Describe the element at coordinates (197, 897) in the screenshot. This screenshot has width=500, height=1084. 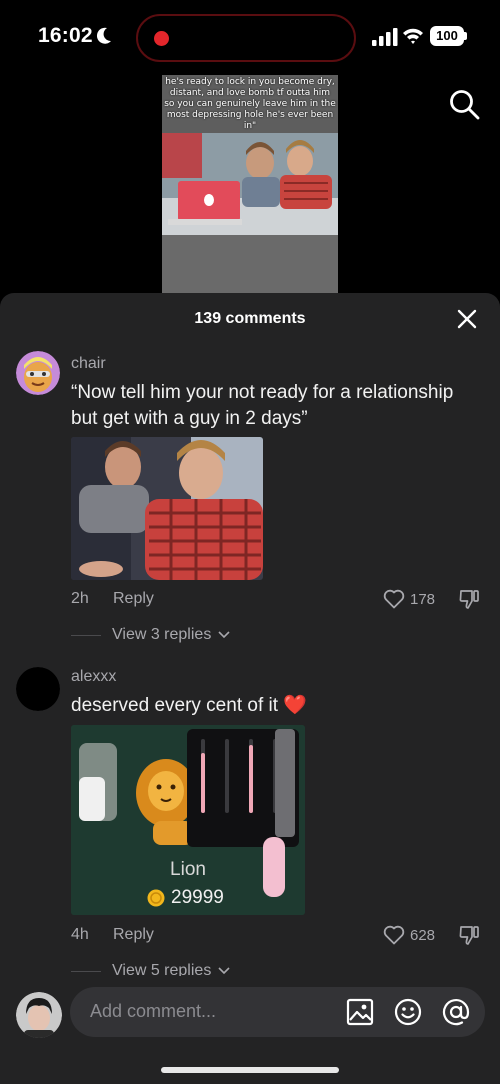
I see `gift-price-value: 29999` at that location.